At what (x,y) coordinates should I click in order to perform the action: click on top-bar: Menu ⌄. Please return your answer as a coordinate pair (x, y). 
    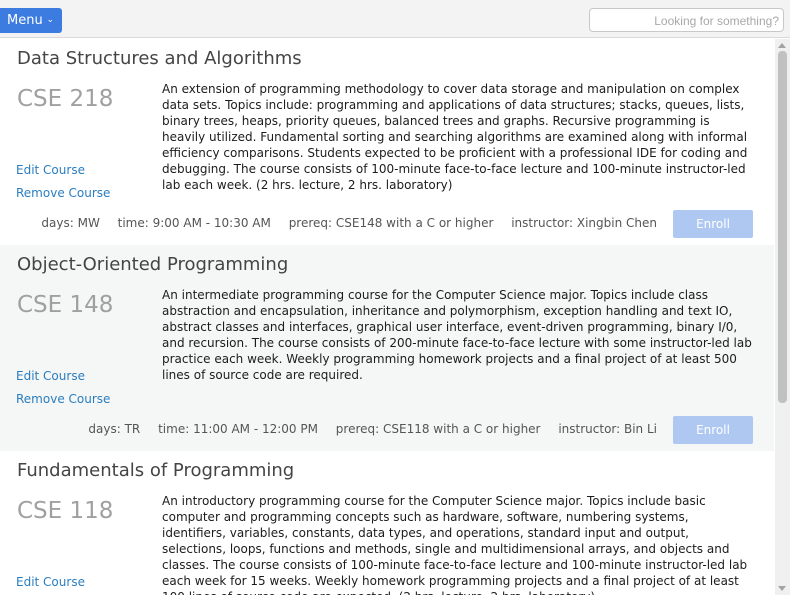
    Looking at the image, I should click on (395, 19).